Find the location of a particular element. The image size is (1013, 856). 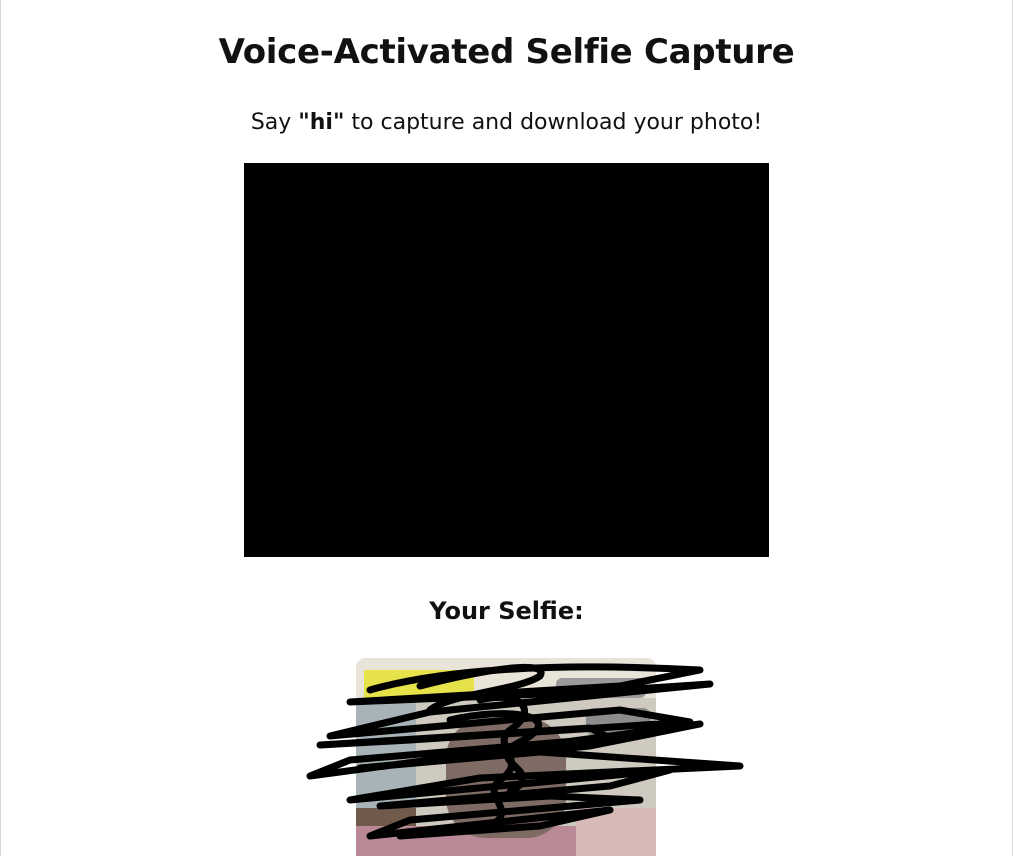

redaction-scribble is located at coordinates (525, 751).